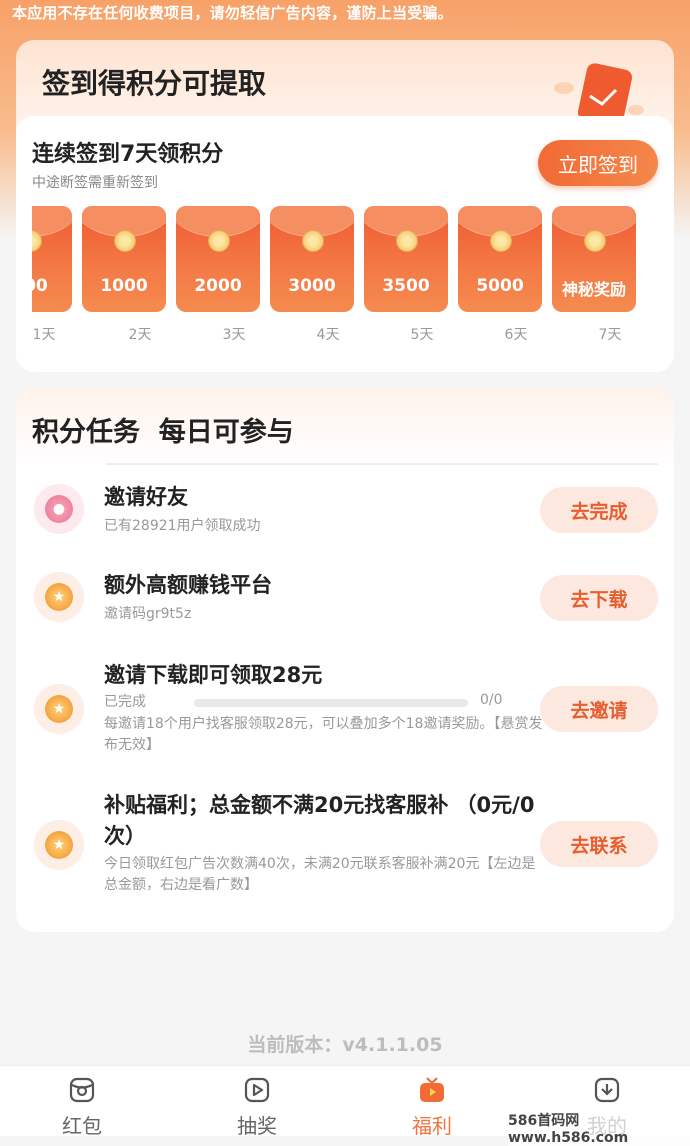 Image resolution: width=690 pixels, height=1146 pixels. Describe the element at coordinates (232, 13) in the screenshot. I see `notice-text: 本应用不存在任何收费项目，请勿轻信广告内容，谨防上当受骗。` at that location.